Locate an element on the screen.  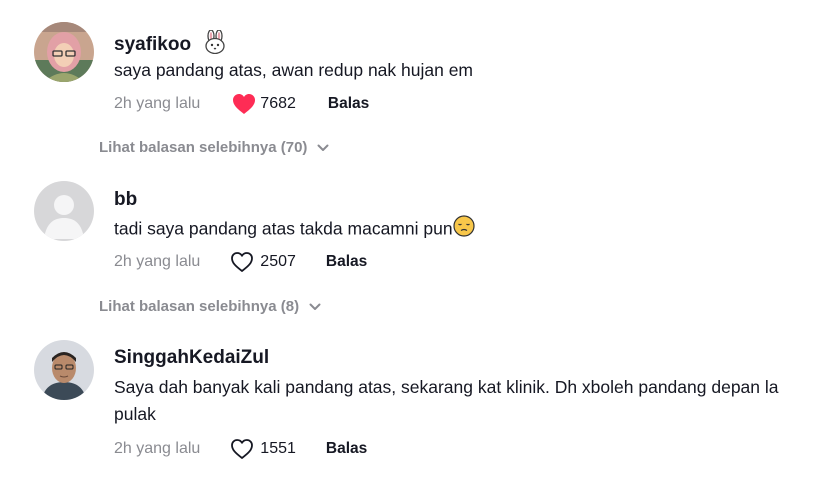
like-count: 7682 is located at coordinates (278, 103).